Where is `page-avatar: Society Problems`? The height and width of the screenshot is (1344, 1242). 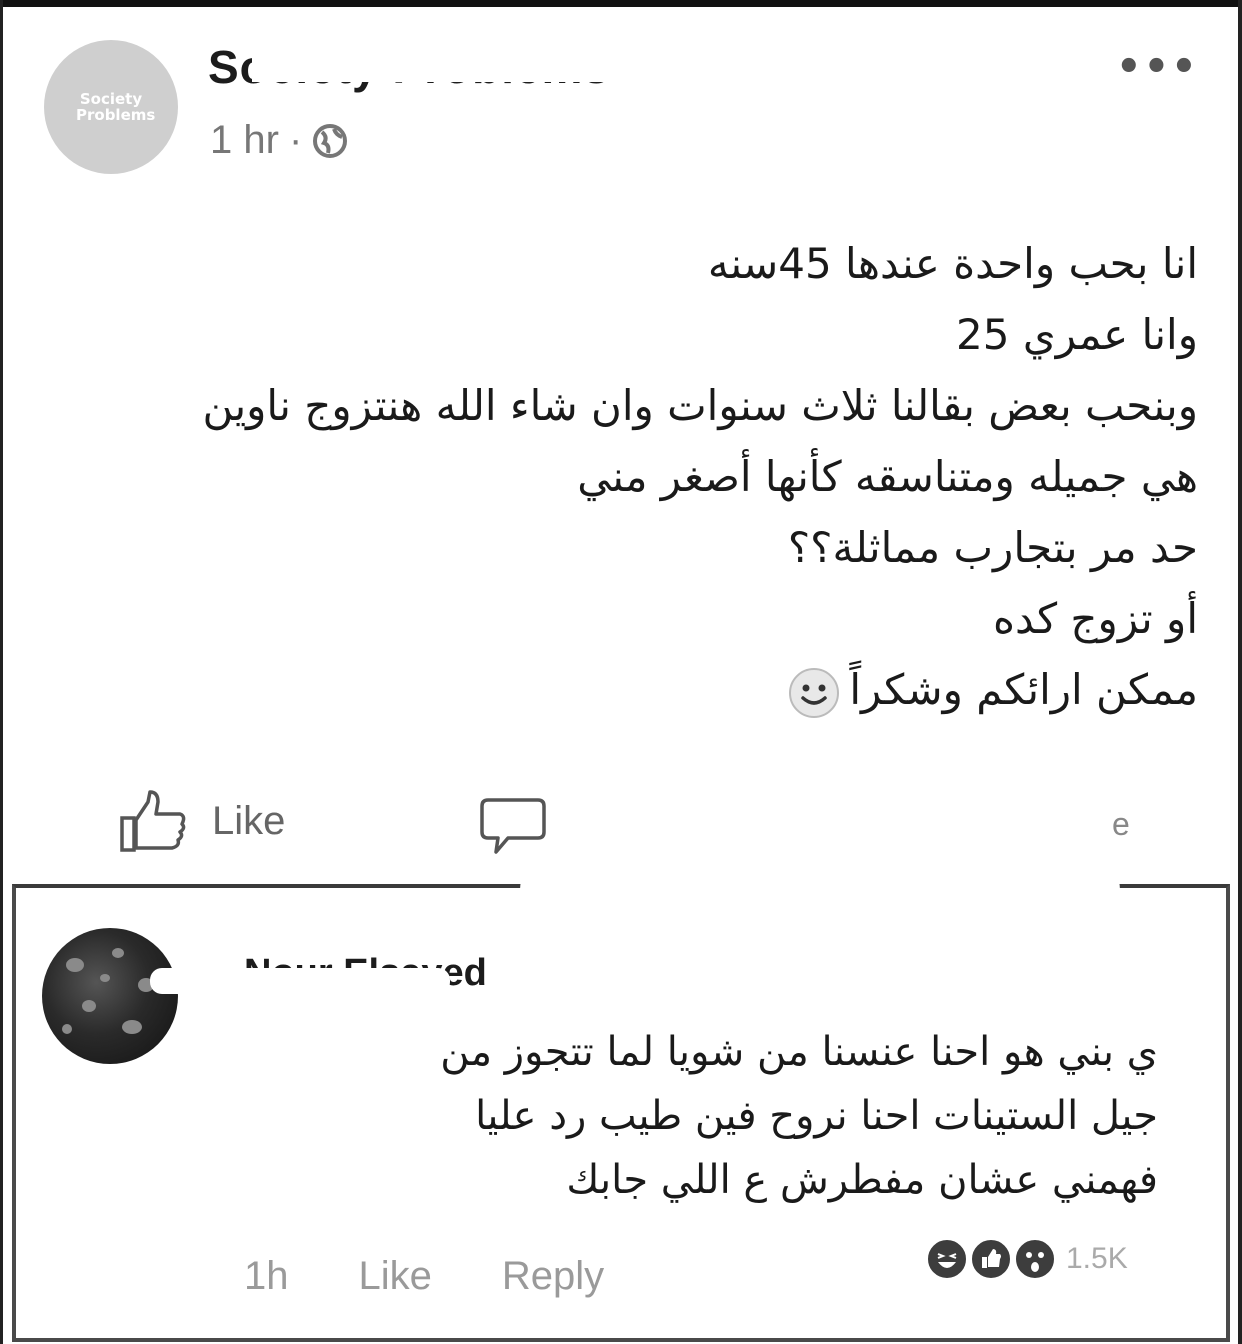
page-avatar: Society Problems is located at coordinates (111, 107).